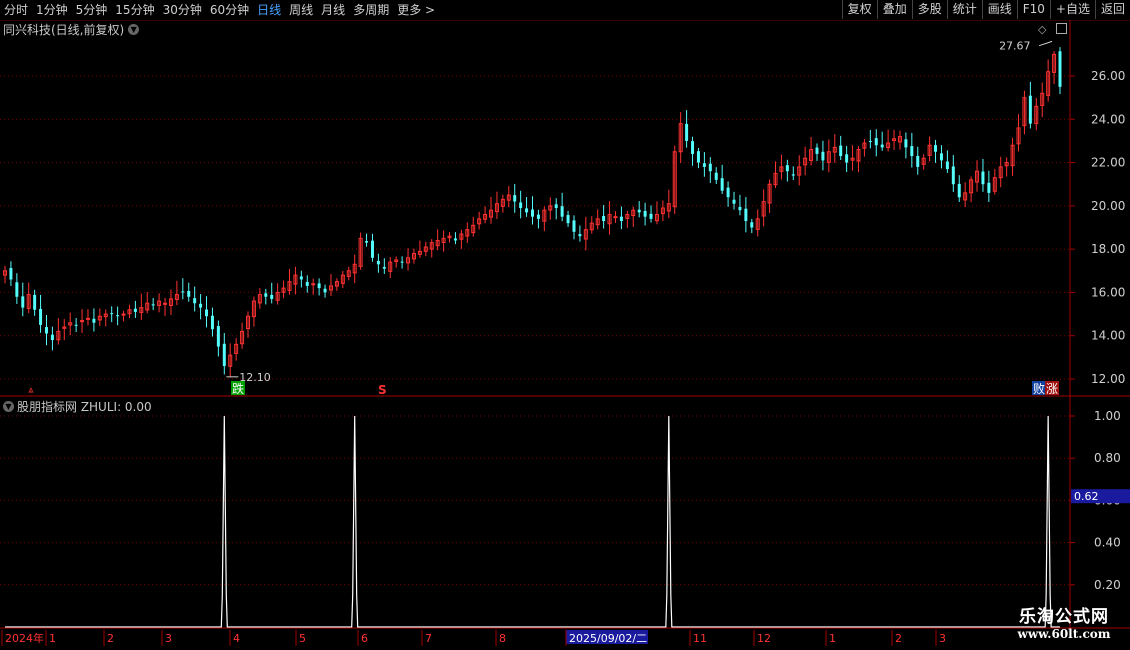 This screenshot has width=1130, height=650. Describe the element at coordinates (1100, 500) in the screenshot. I see `indicator-axis: 1.000.800.600.400.200.62` at that location.